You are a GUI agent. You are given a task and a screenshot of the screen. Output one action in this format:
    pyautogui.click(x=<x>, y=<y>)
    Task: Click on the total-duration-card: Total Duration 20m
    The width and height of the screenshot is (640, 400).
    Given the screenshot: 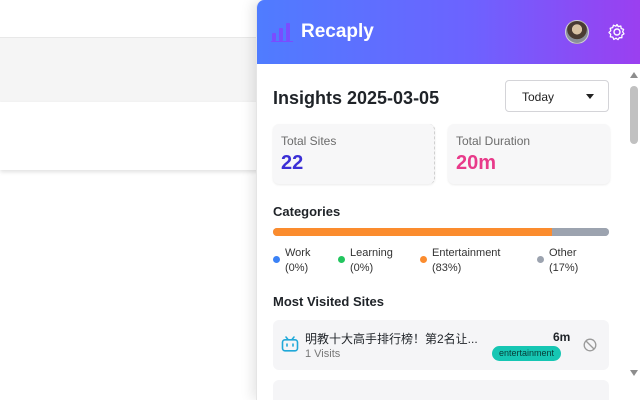 What is the action you would take?
    pyautogui.click(x=529, y=154)
    